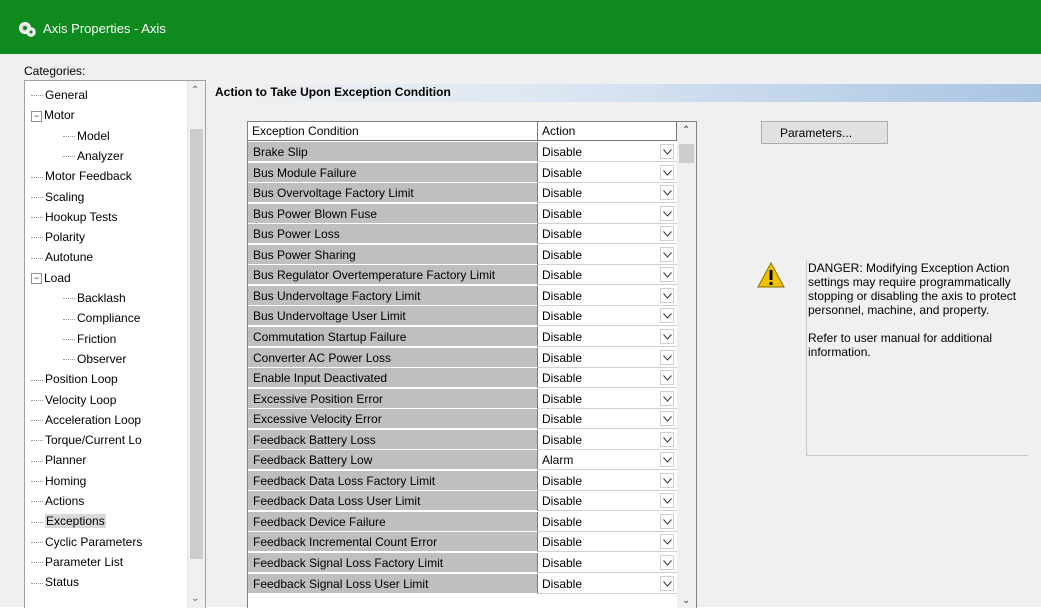  Describe the element at coordinates (94, 359) in the screenshot. I see `tree-item: Observer` at that location.